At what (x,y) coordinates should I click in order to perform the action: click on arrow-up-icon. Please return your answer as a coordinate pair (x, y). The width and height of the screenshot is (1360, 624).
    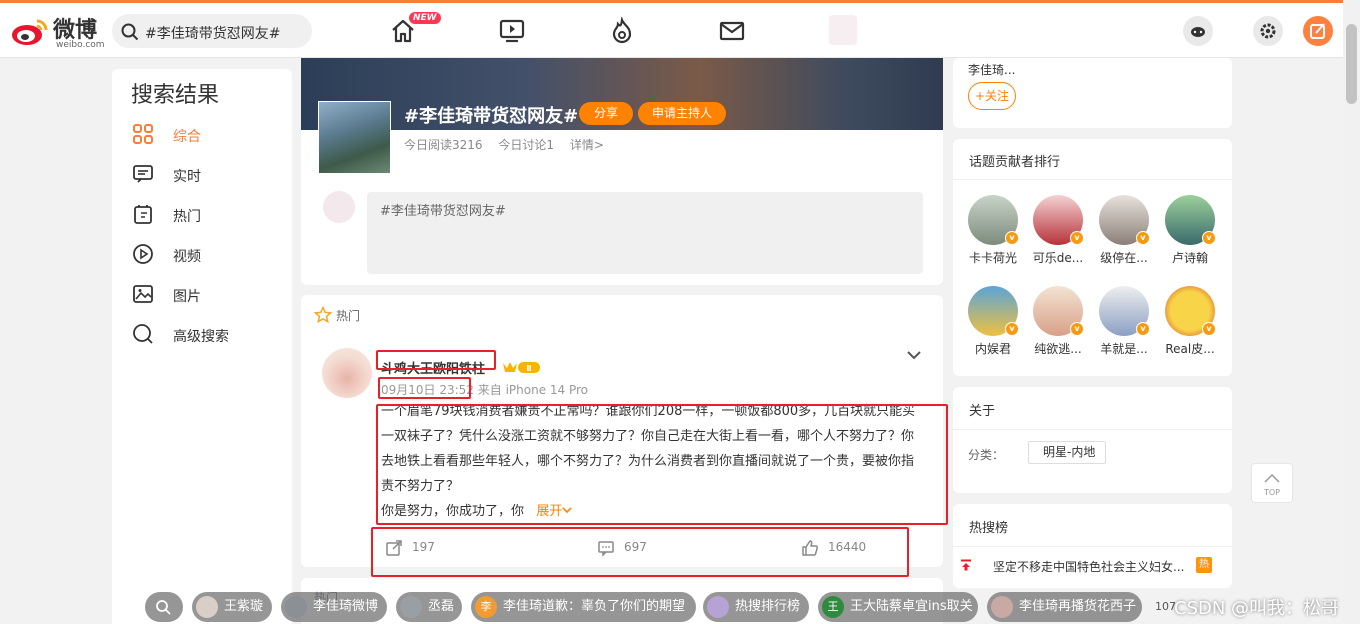
    Looking at the image, I should click on (1272, 478).